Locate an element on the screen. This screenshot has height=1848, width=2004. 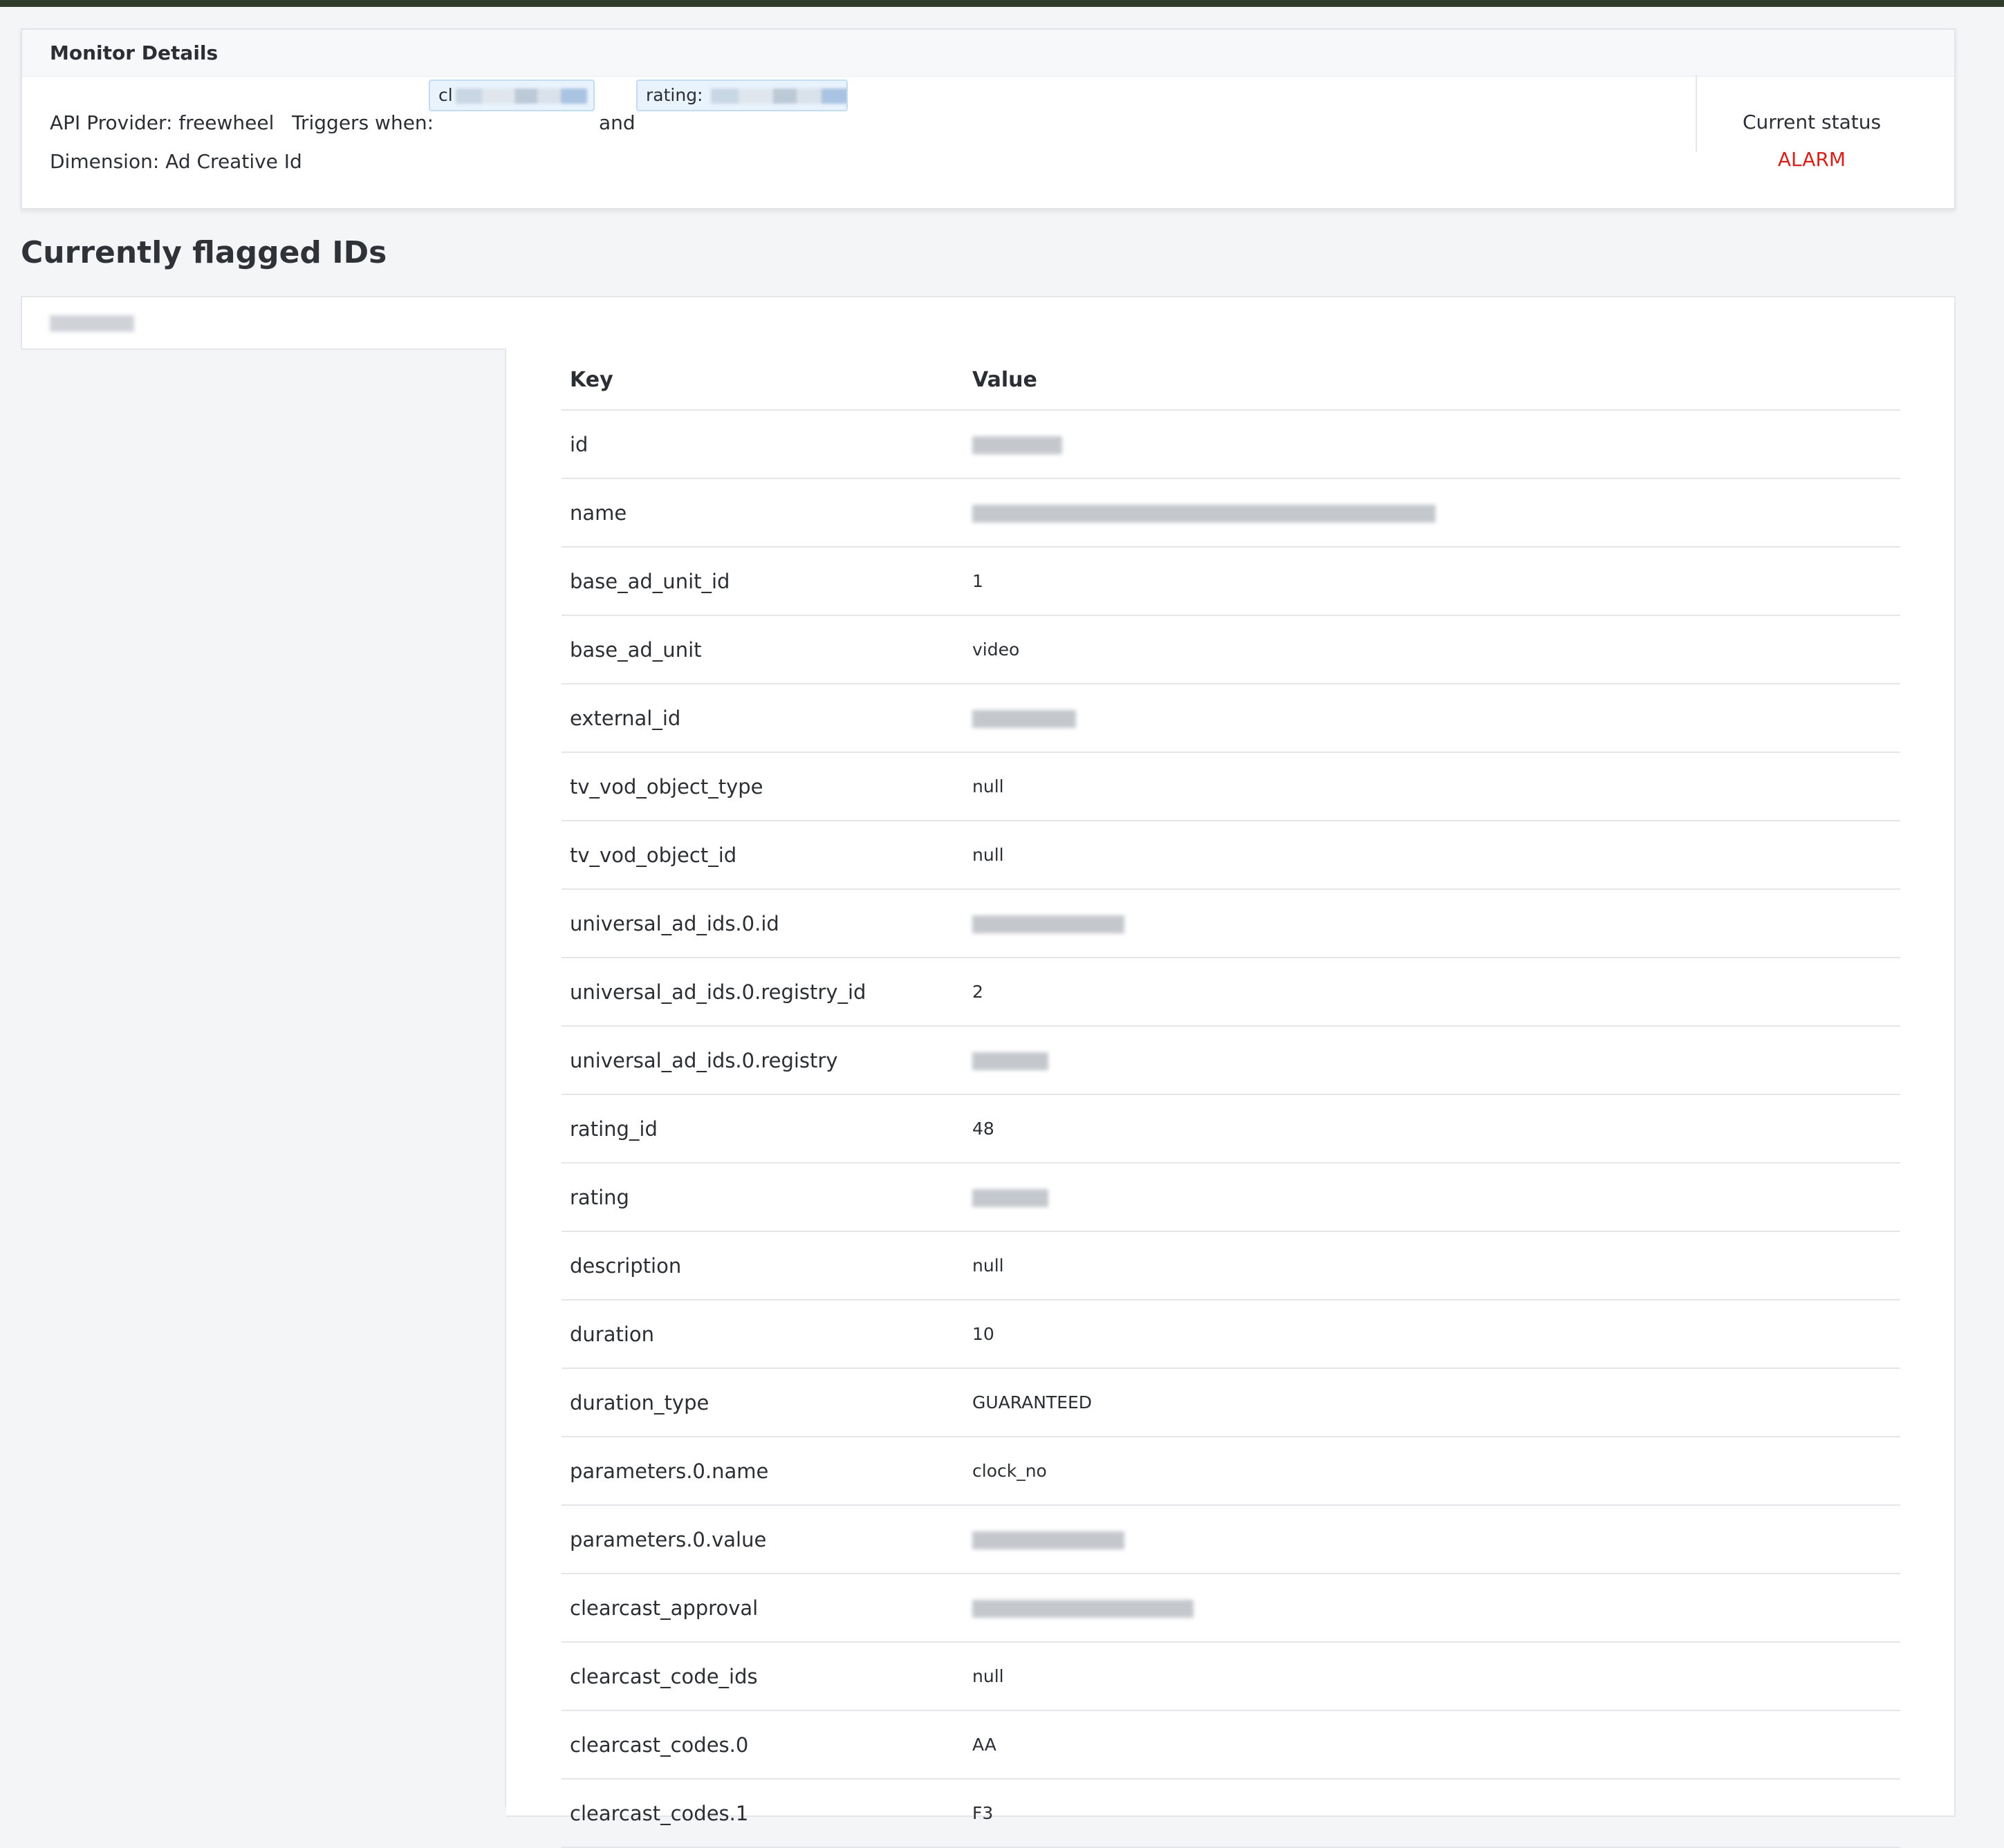
trigger-condition-chip-2: rating: is located at coordinates (742, 95).